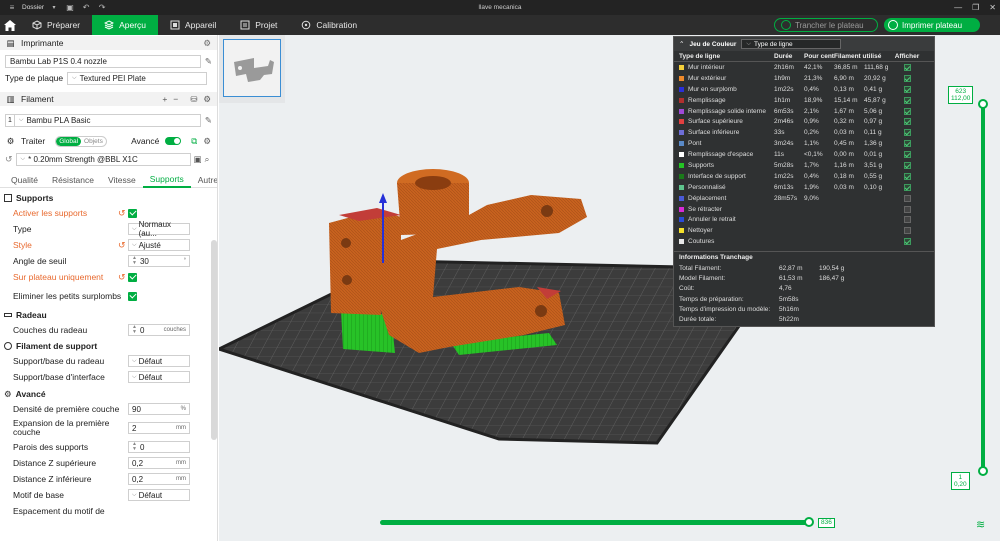 The image size is (1000, 541). Describe the element at coordinates (980, 524) in the screenshot. I see `layers-icon: ≋` at that location.